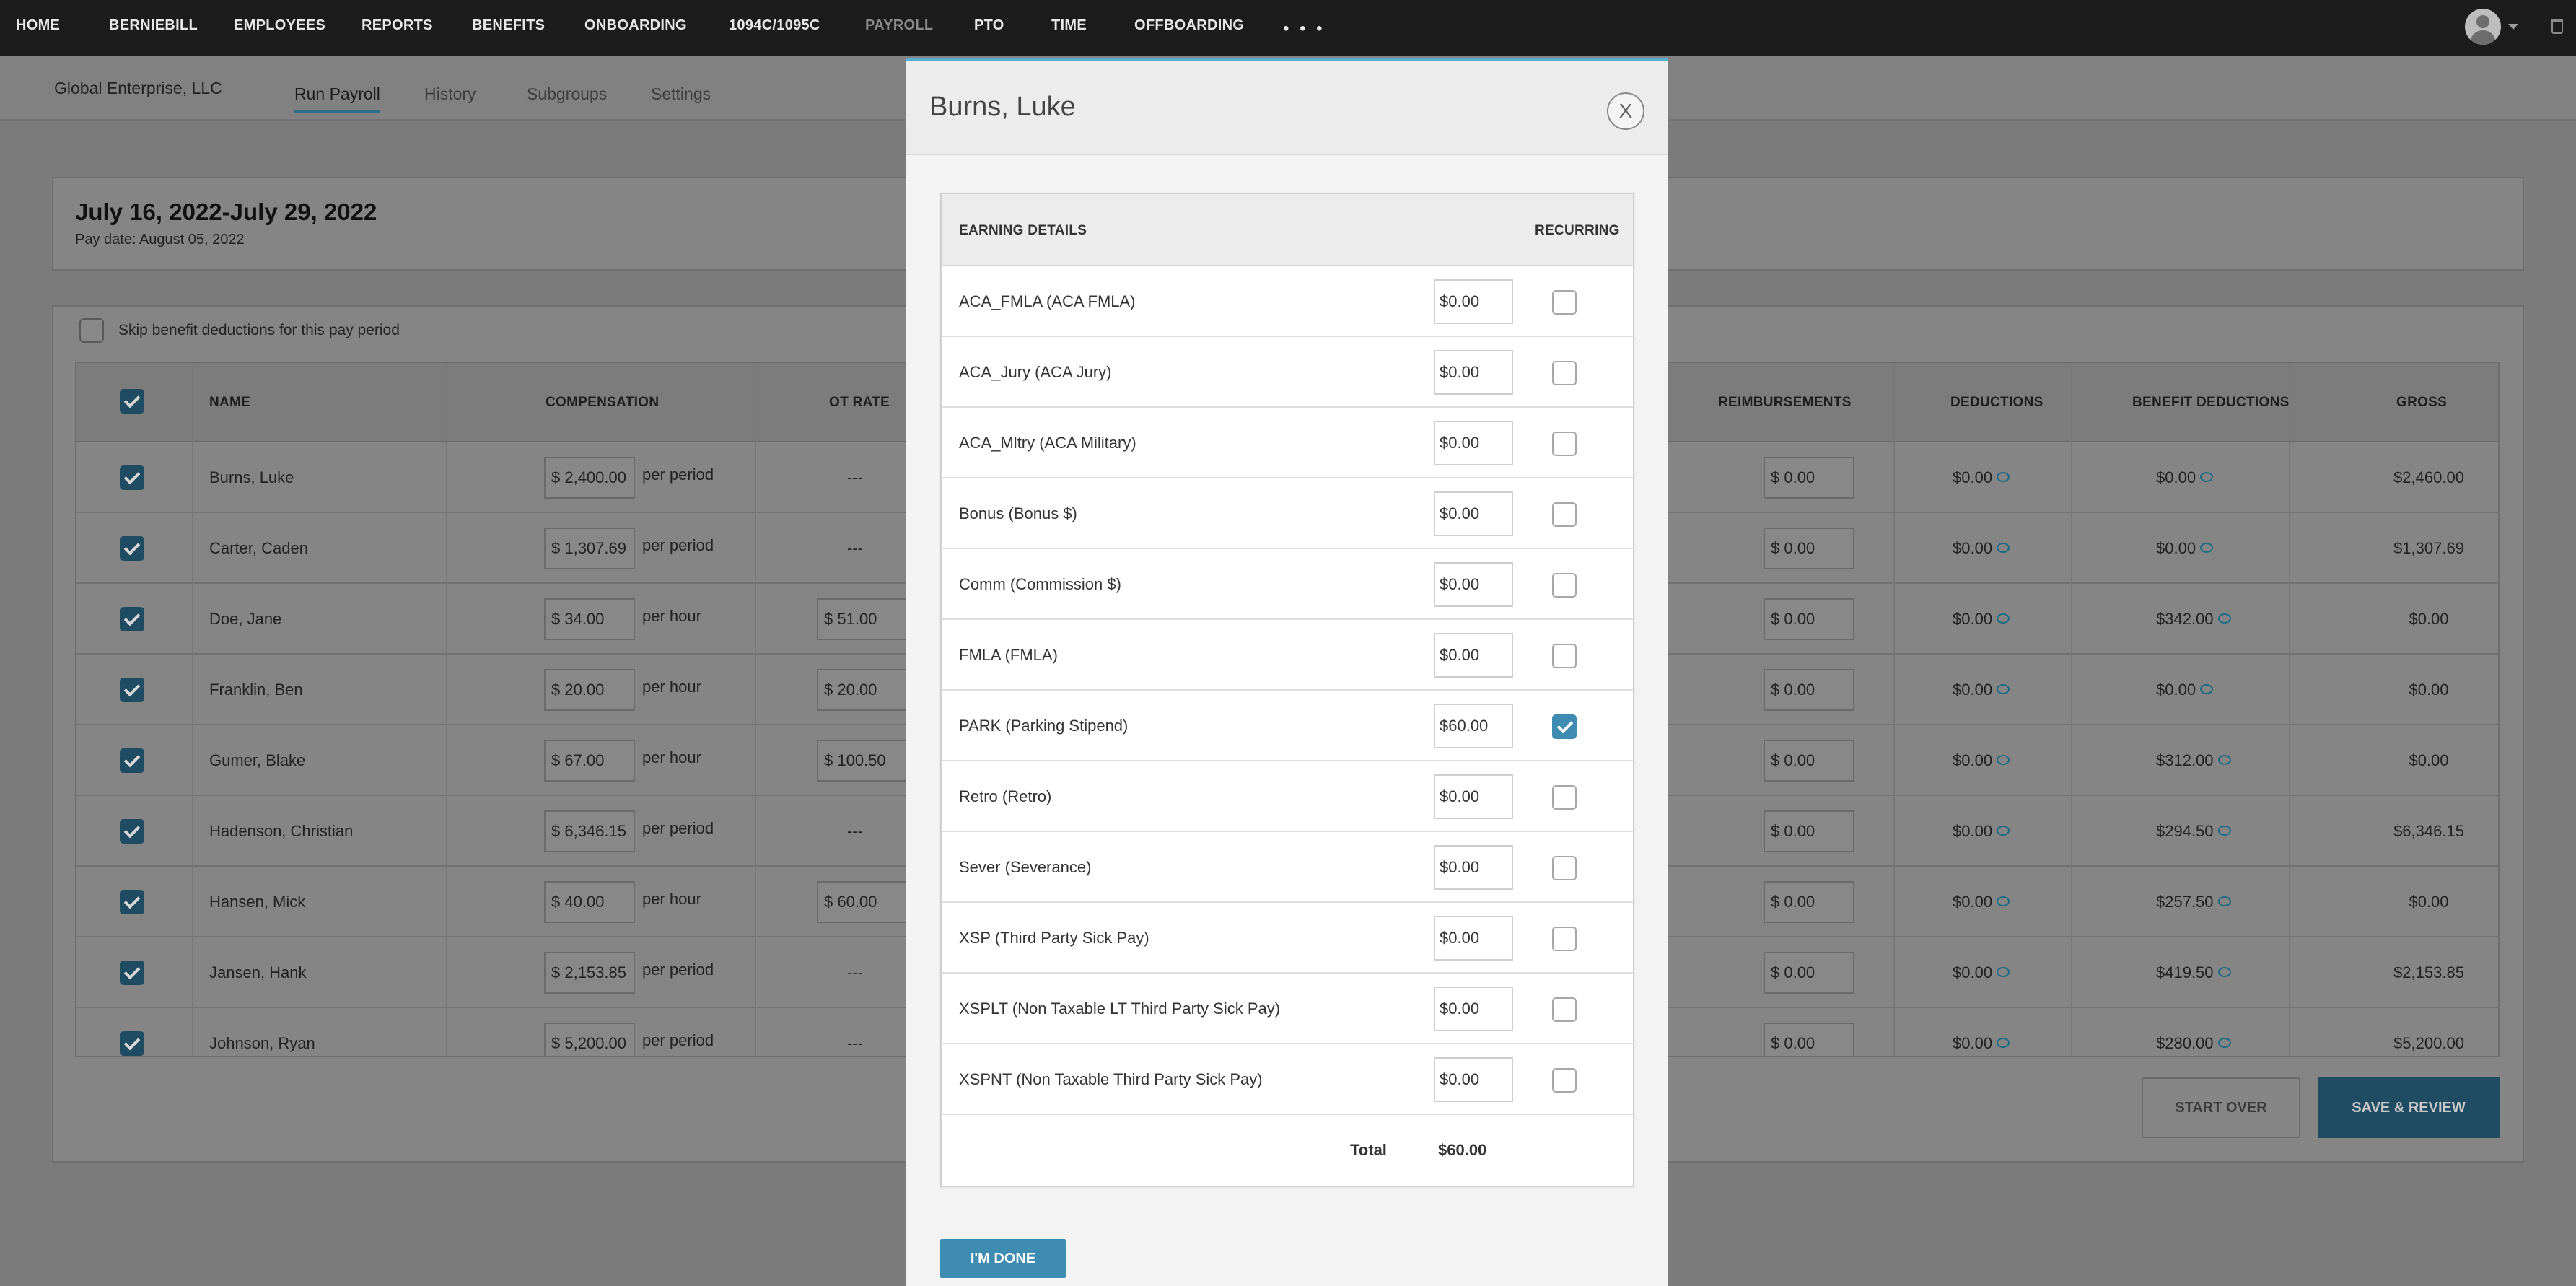 The width and height of the screenshot is (2576, 1286). Describe the element at coordinates (635, 25) in the screenshot. I see `nav-onboarding: ONBOARDING` at that location.